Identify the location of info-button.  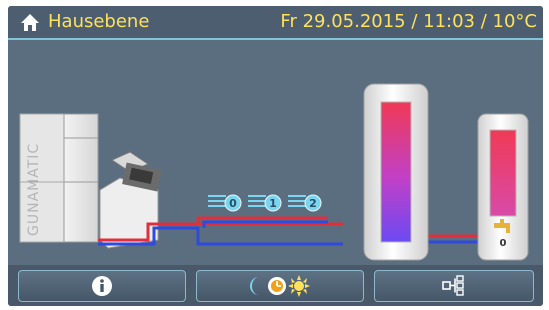
(102, 286).